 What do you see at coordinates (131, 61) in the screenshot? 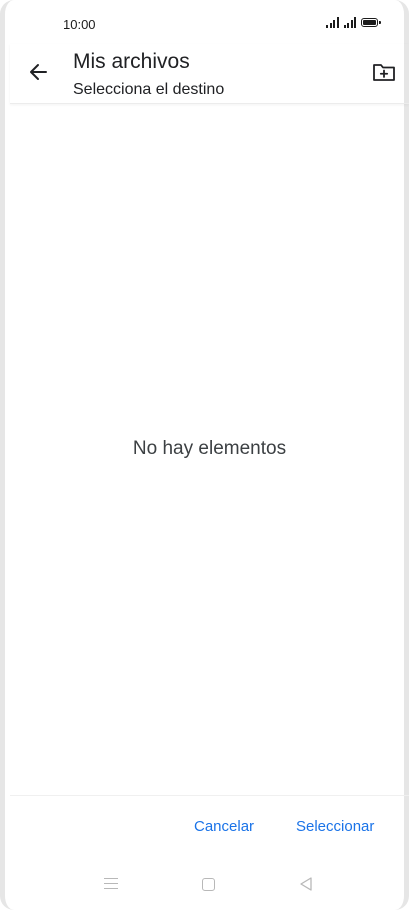
I see `page-title: Mis archivos` at bounding box center [131, 61].